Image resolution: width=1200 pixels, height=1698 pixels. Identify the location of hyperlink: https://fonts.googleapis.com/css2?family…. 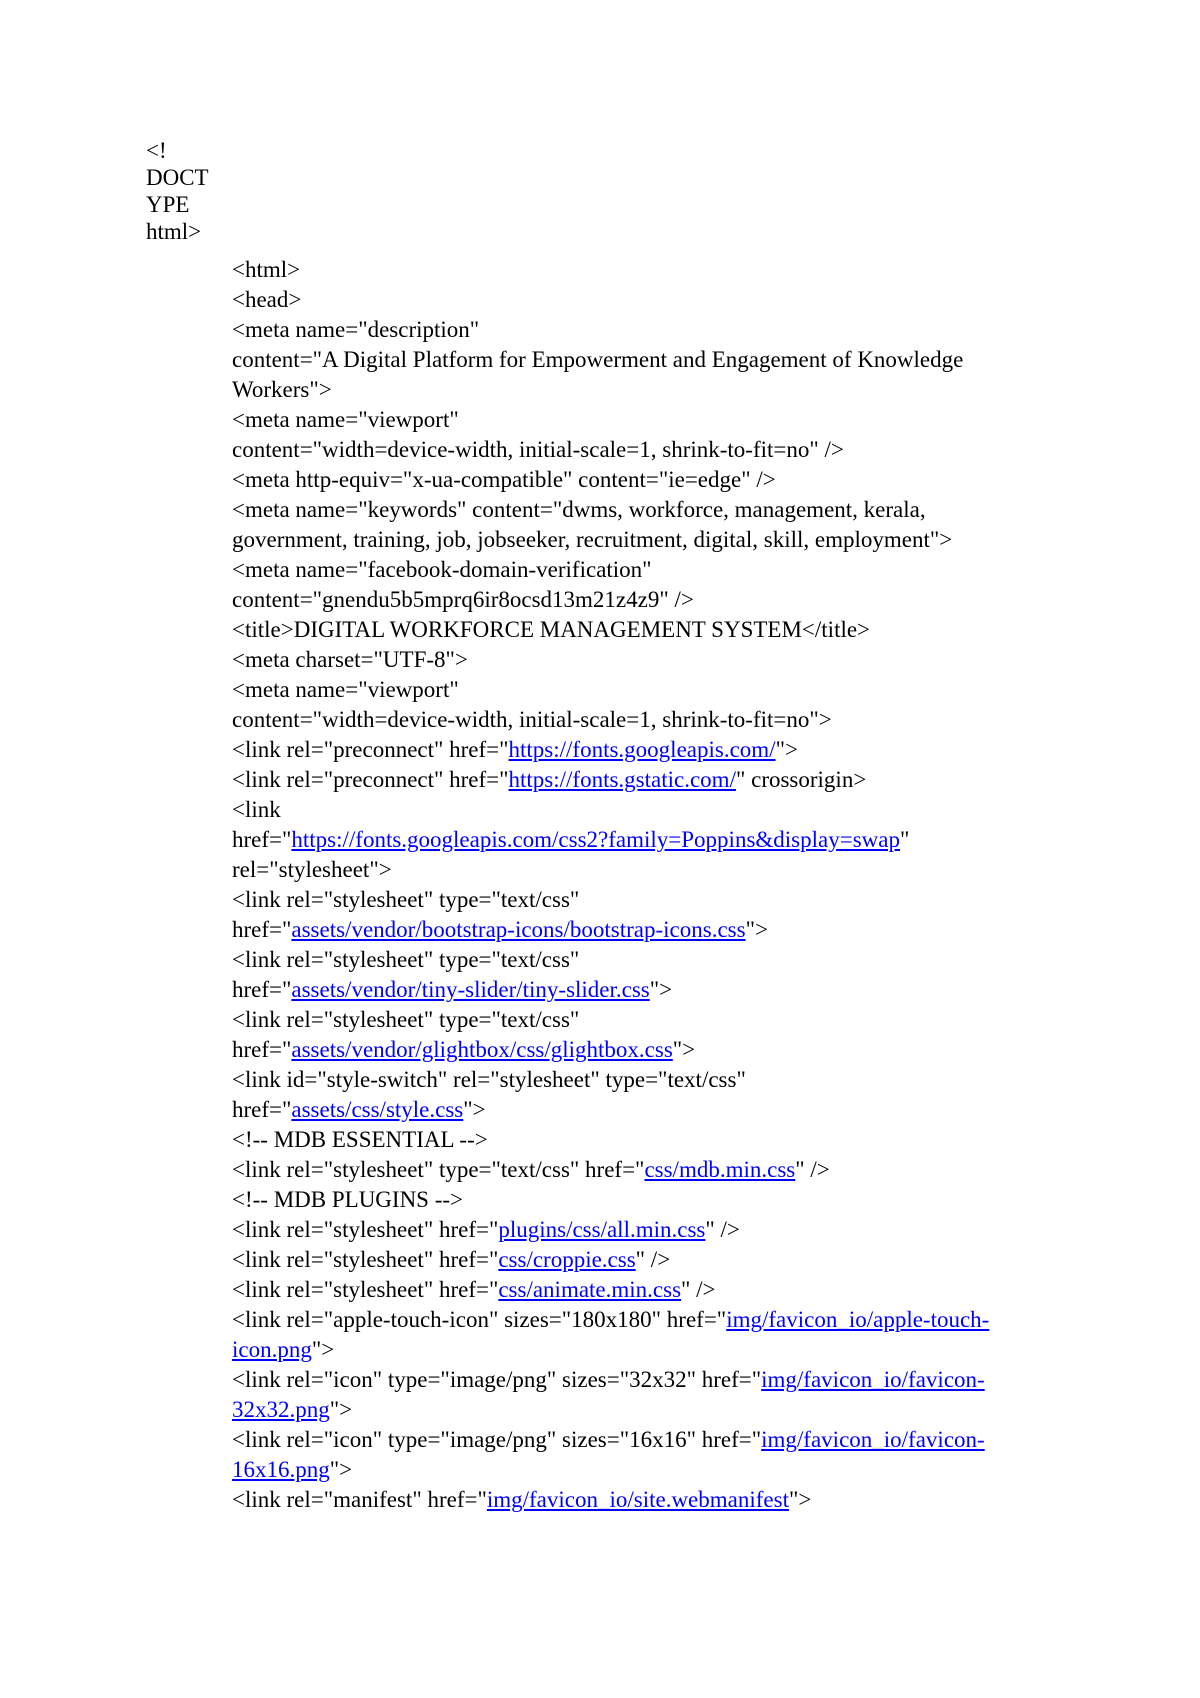
(595, 839).